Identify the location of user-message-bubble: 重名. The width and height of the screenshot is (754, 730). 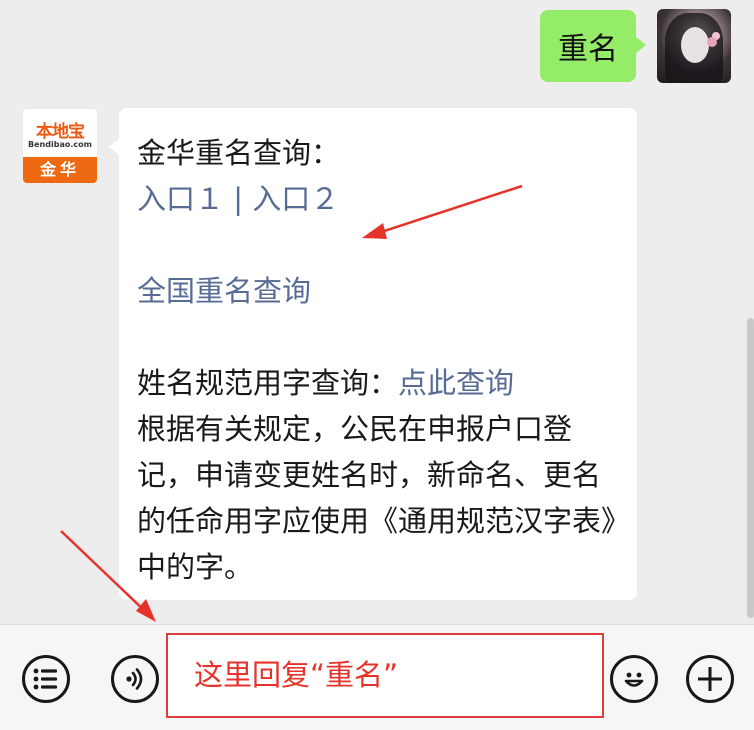
(593, 46).